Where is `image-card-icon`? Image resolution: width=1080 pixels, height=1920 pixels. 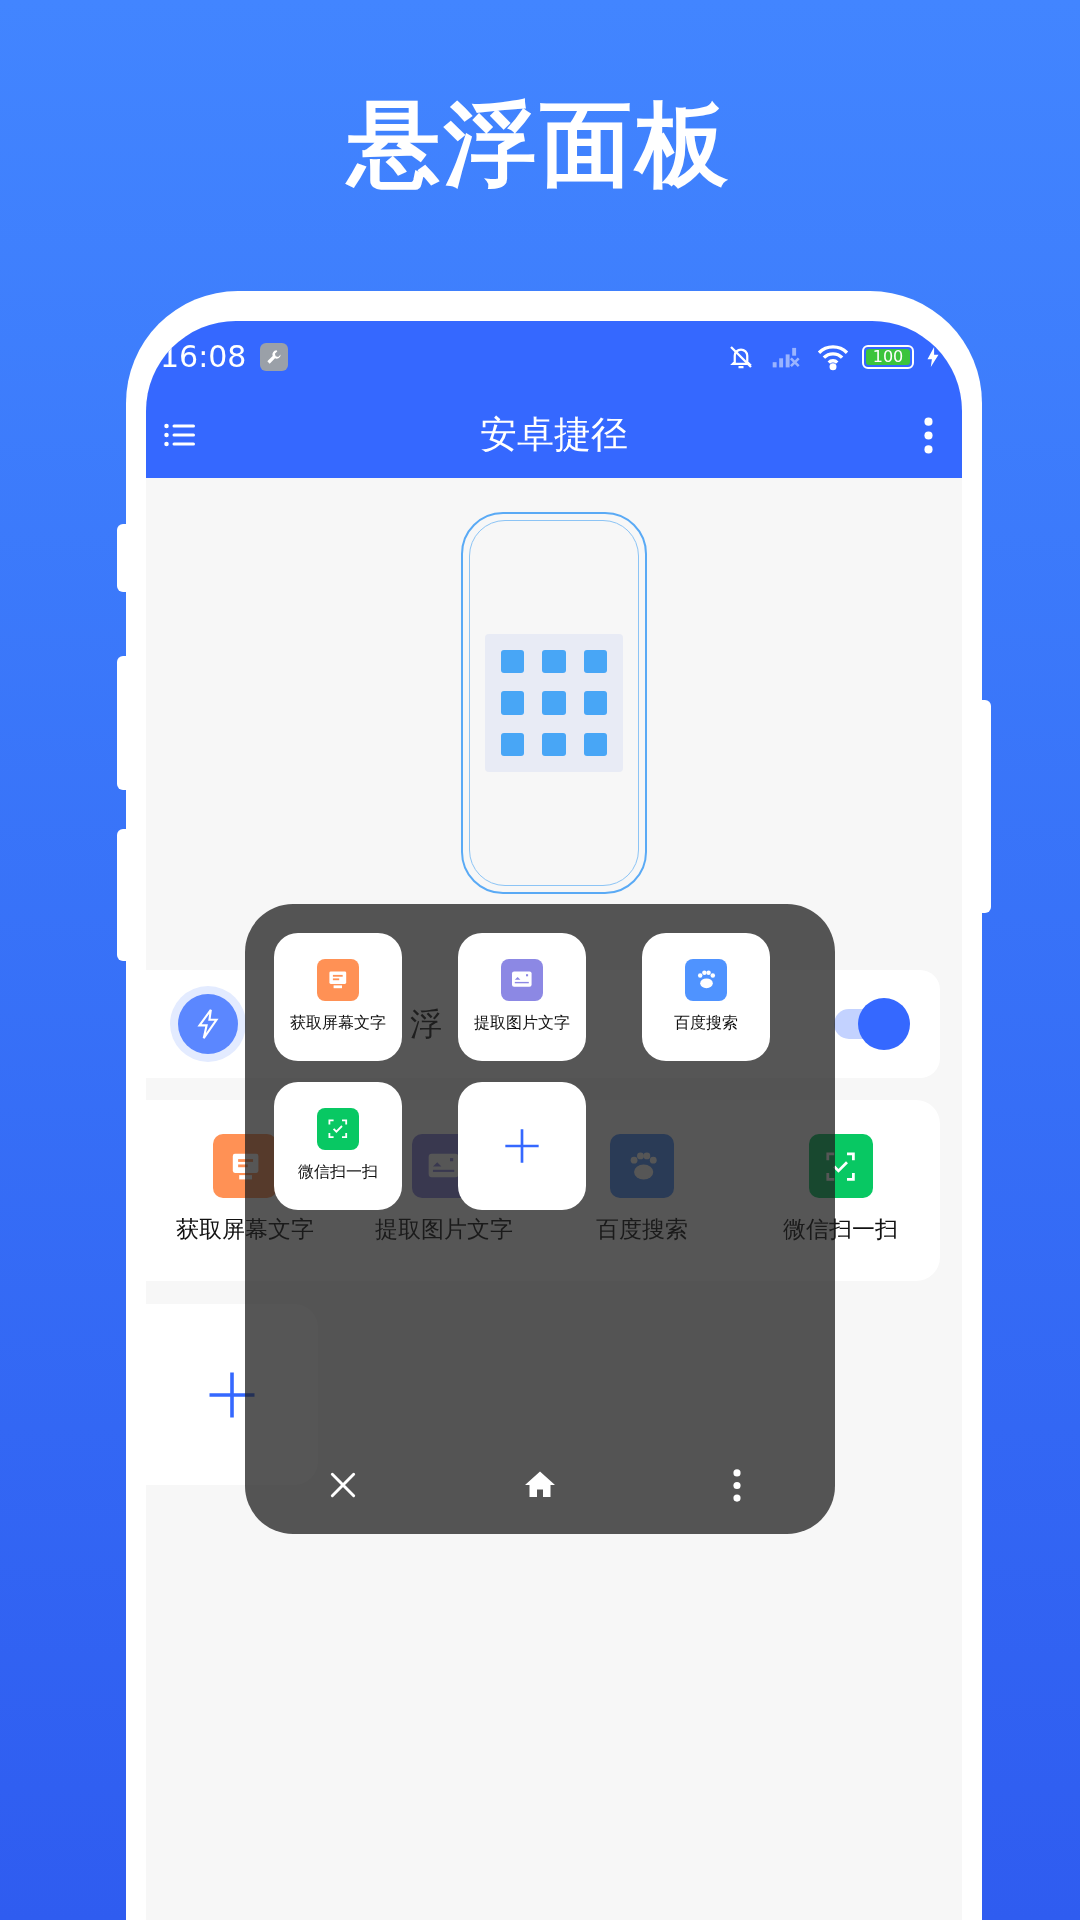 image-card-icon is located at coordinates (522, 980).